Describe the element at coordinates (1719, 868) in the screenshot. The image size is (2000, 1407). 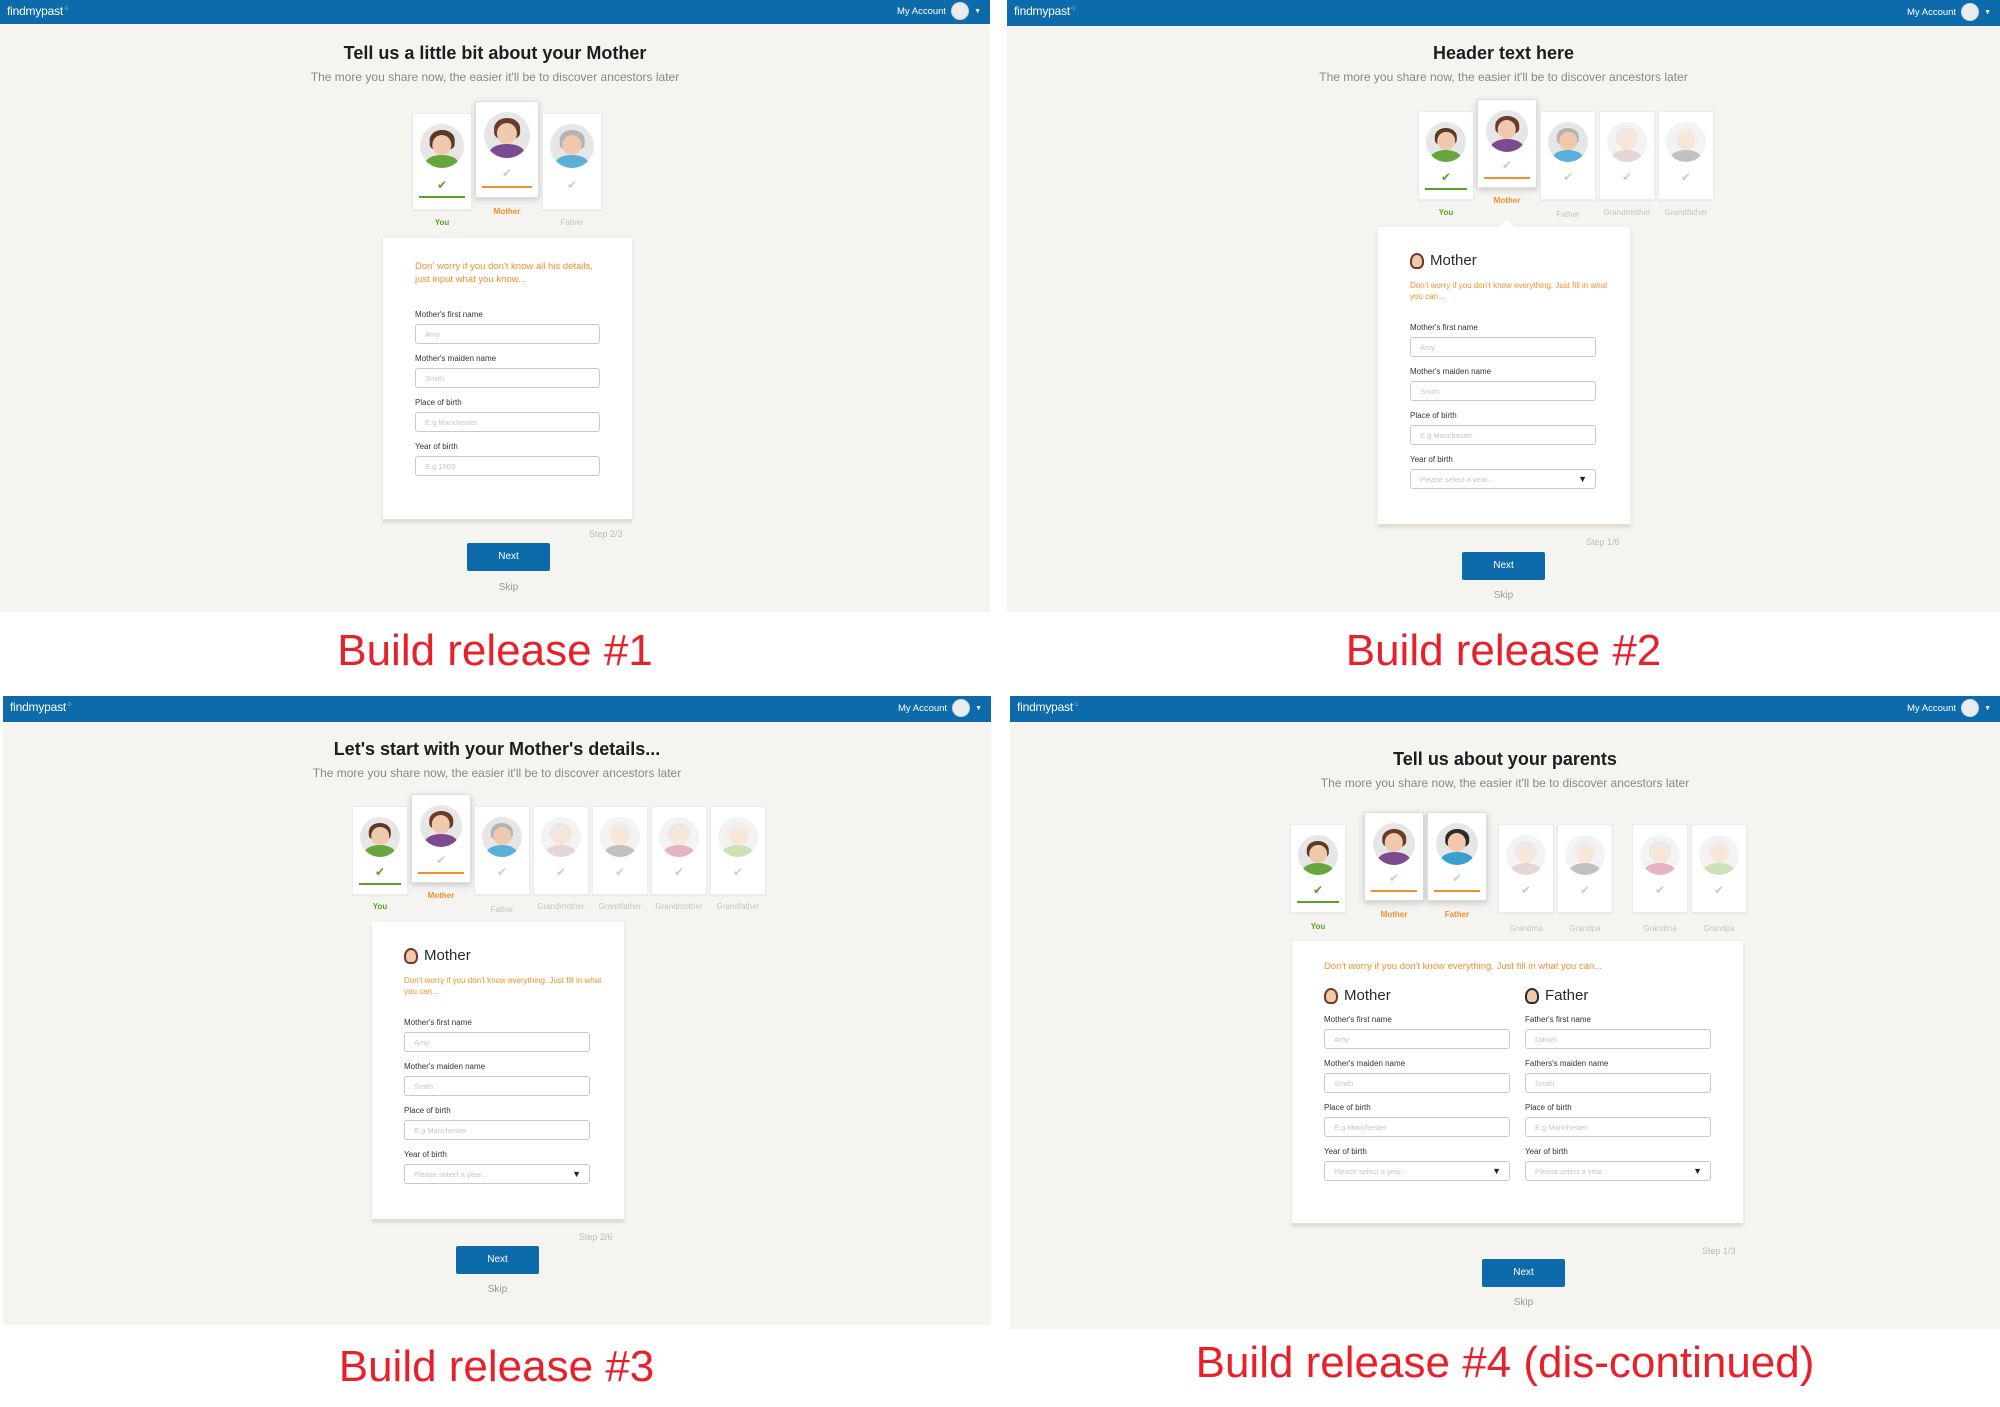
I see `family-card-grandpa-2: ✔` at that location.